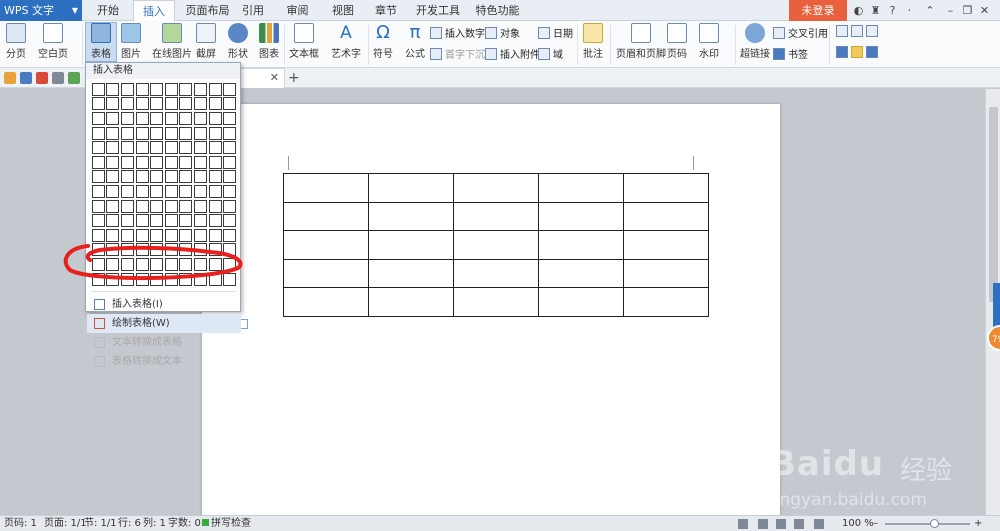 Image resolution: width=1000 pixels, height=531 pixels. Describe the element at coordinates (53, 41) in the screenshot. I see `blank-page-button: 空白页` at that location.